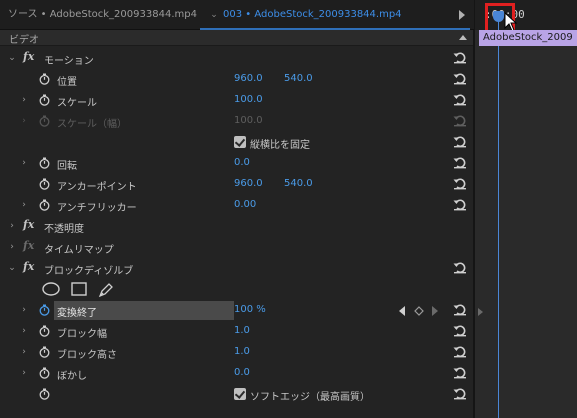 The height and width of the screenshot is (418, 577). I want to click on next-keyframe-icon, so click(435, 311).